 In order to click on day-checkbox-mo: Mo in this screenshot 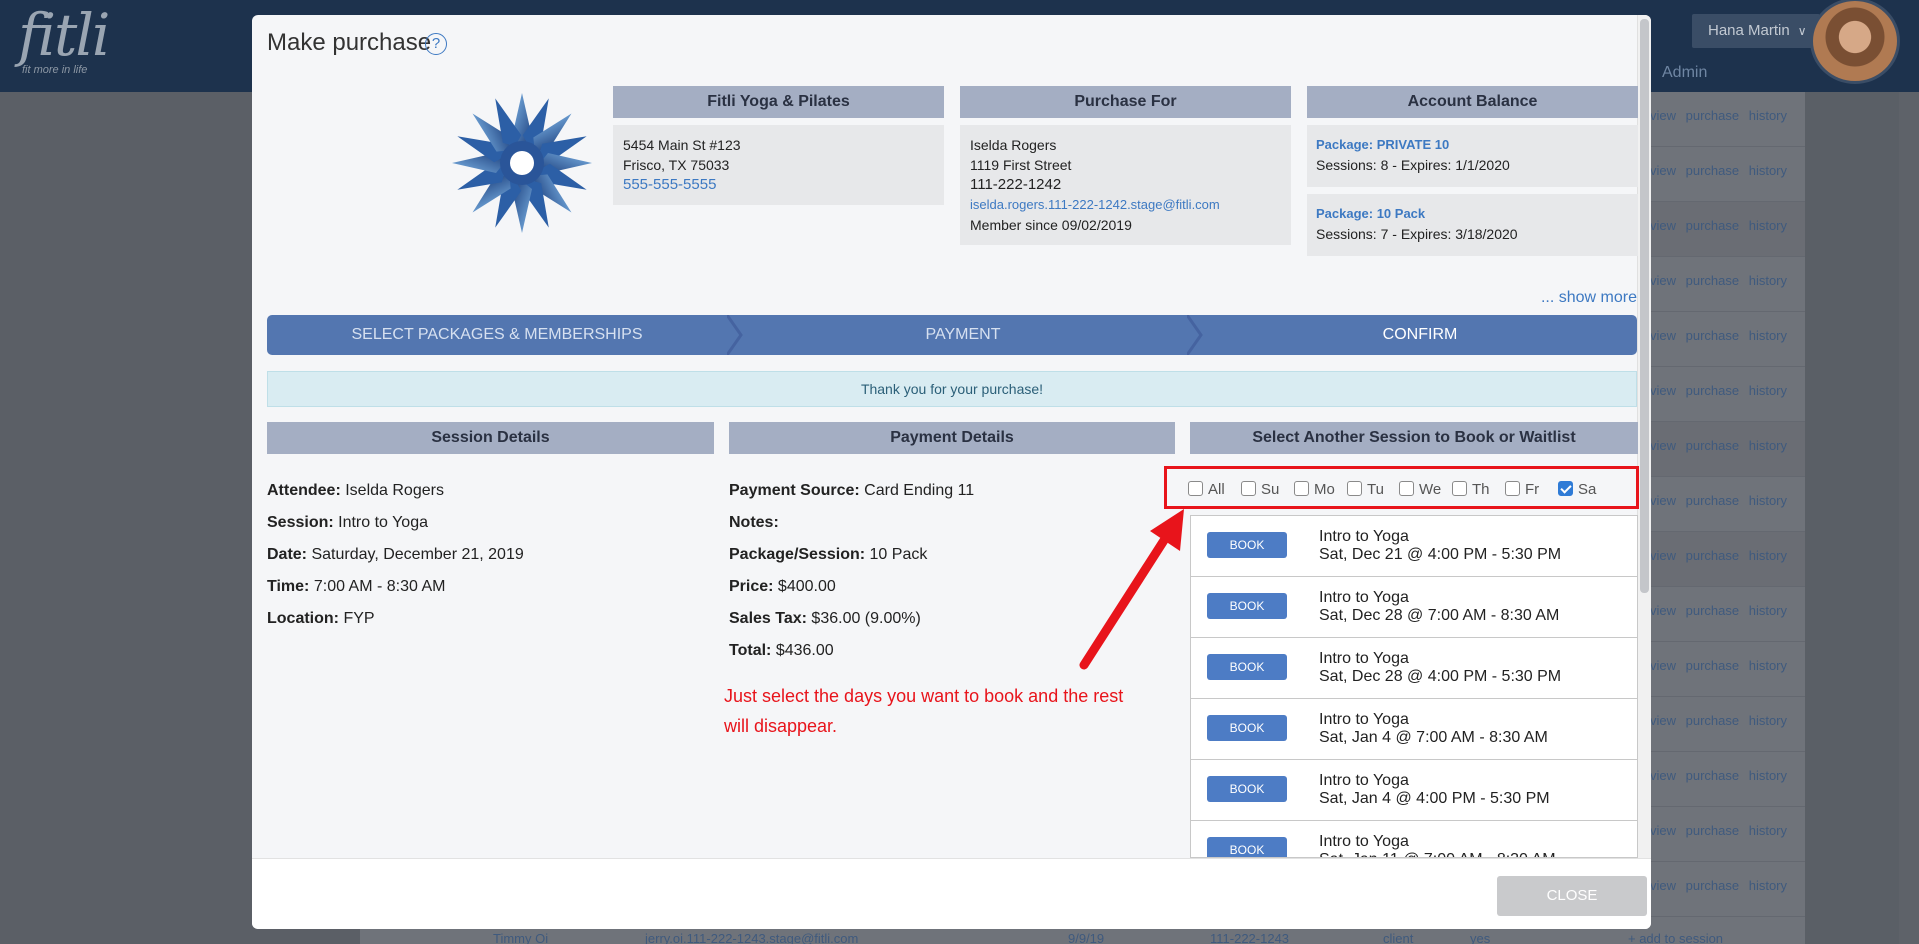, I will do `click(1314, 489)`.